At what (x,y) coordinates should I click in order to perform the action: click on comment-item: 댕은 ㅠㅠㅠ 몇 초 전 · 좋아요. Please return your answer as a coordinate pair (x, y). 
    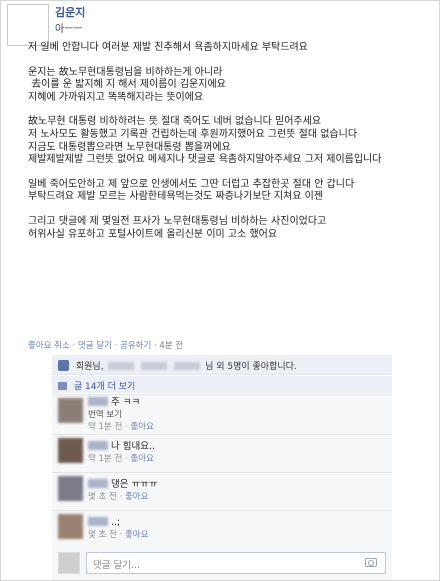
    Looking at the image, I should click on (222, 491).